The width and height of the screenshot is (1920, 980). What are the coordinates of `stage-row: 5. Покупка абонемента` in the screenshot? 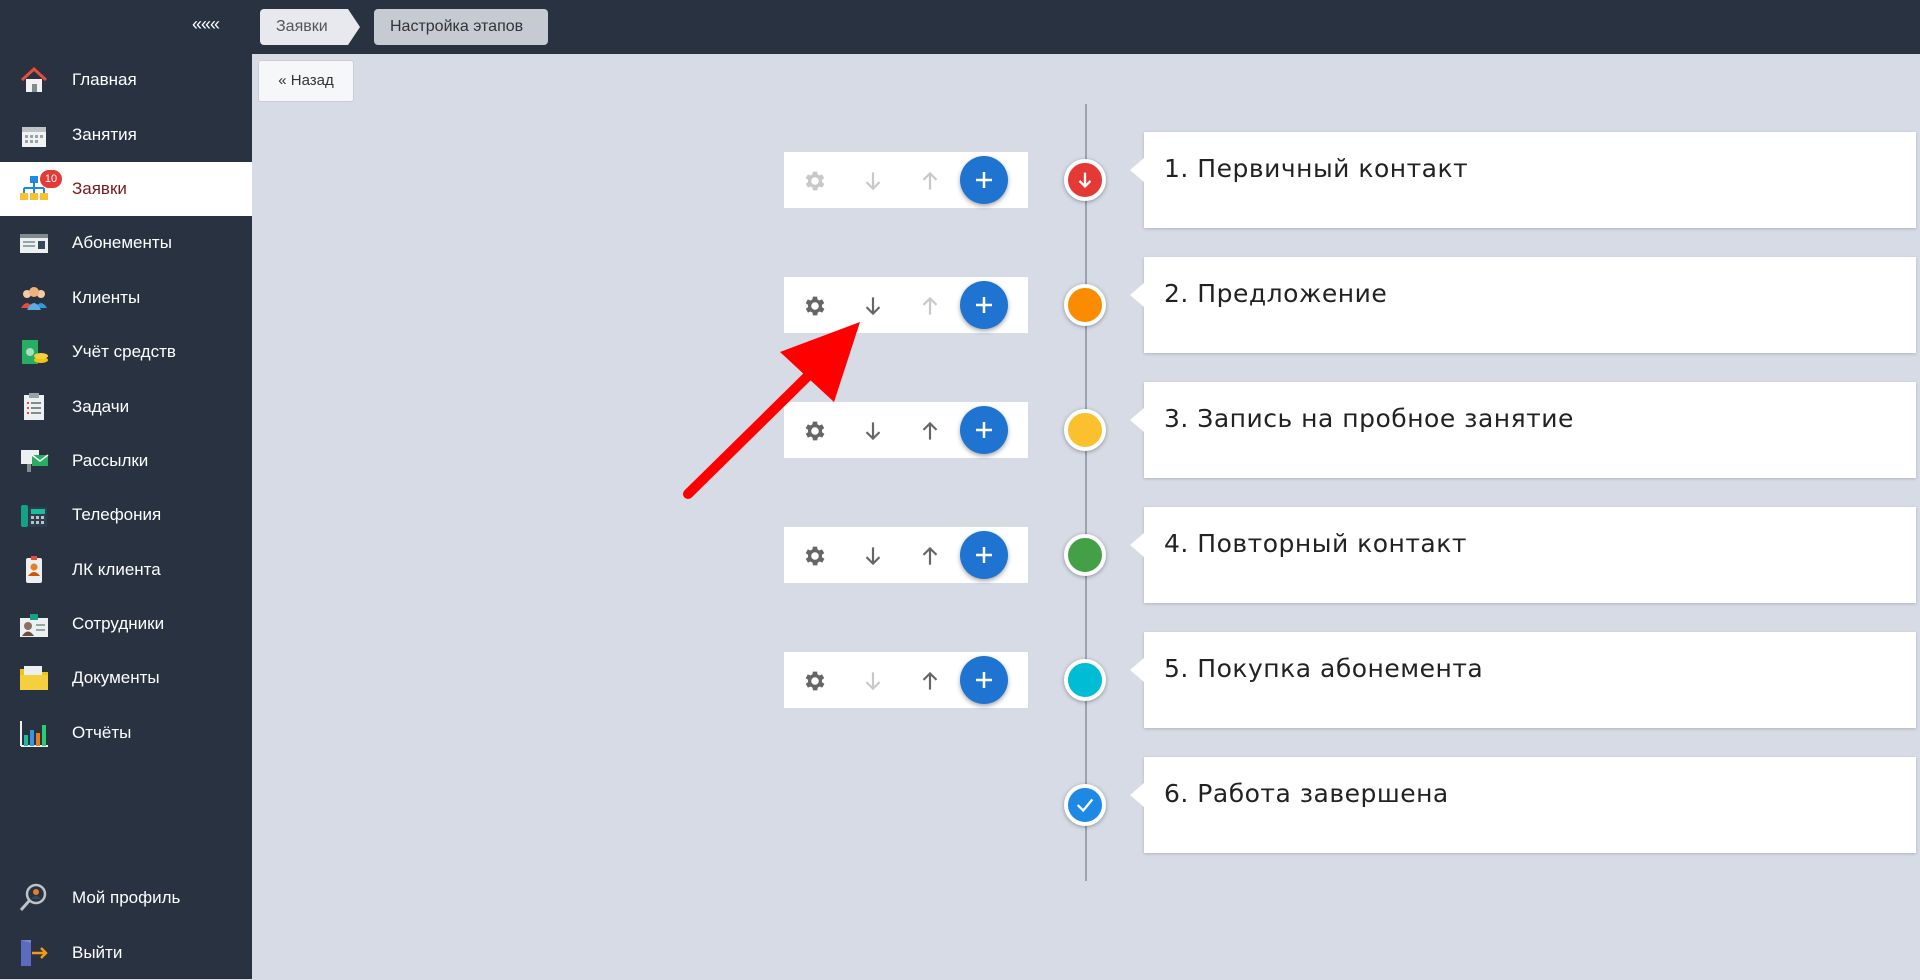 It's located at (960, 682).